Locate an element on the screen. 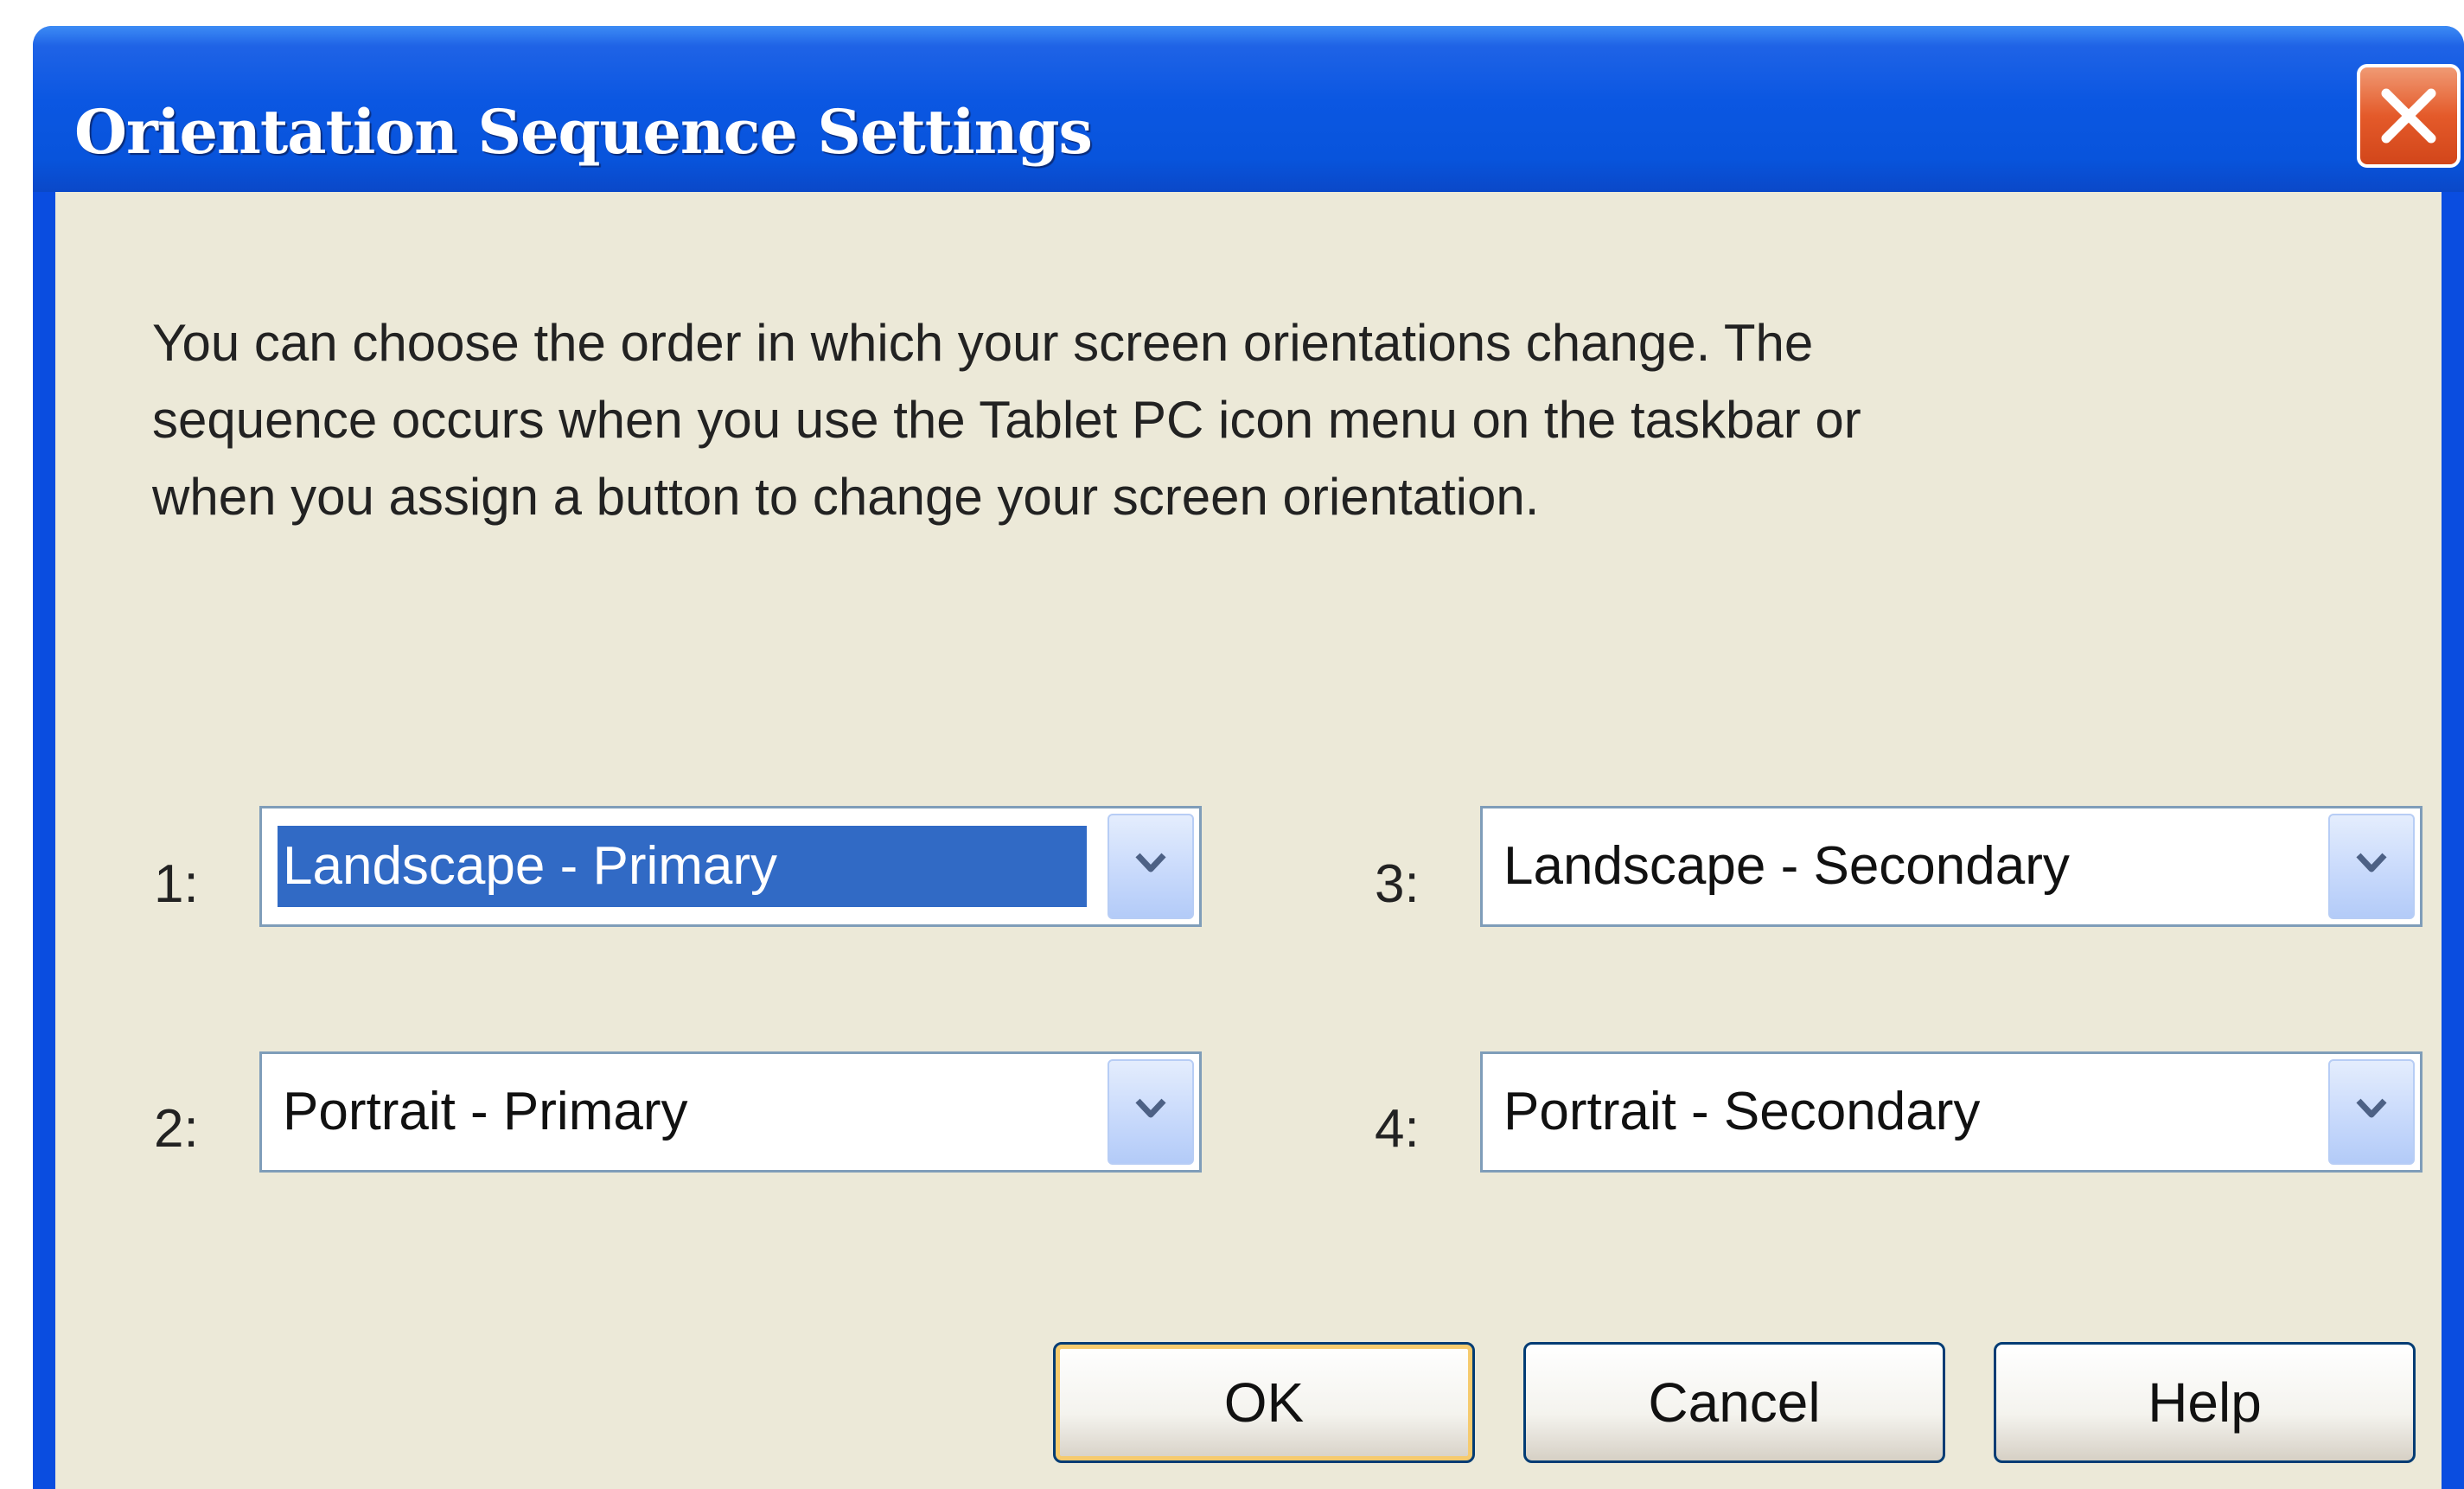 Image resolution: width=2464 pixels, height=1489 pixels. sequence-label-3: 3: is located at coordinates (1397, 884).